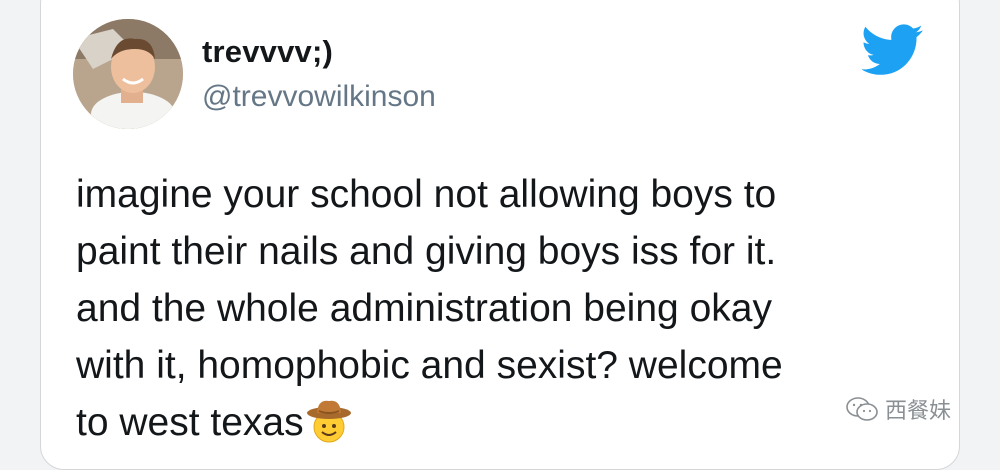 This screenshot has height=470, width=1000. What do you see at coordinates (426, 194) in the screenshot?
I see `tweet-line: imagine your school not allowing boys to` at bounding box center [426, 194].